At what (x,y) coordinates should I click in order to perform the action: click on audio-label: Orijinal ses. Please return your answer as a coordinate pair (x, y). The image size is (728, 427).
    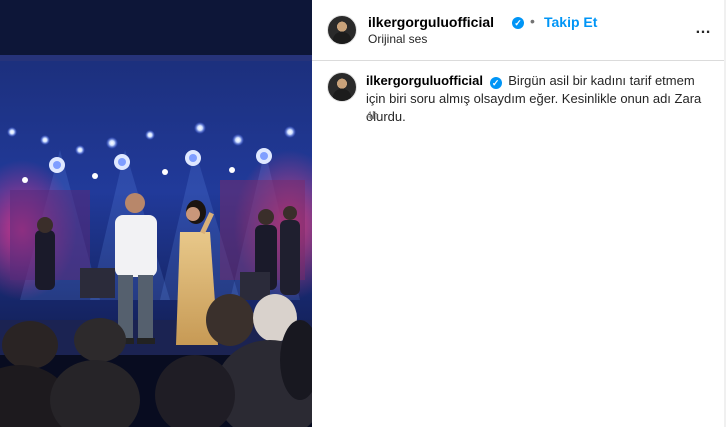
    Looking at the image, I should click on (397, 39).